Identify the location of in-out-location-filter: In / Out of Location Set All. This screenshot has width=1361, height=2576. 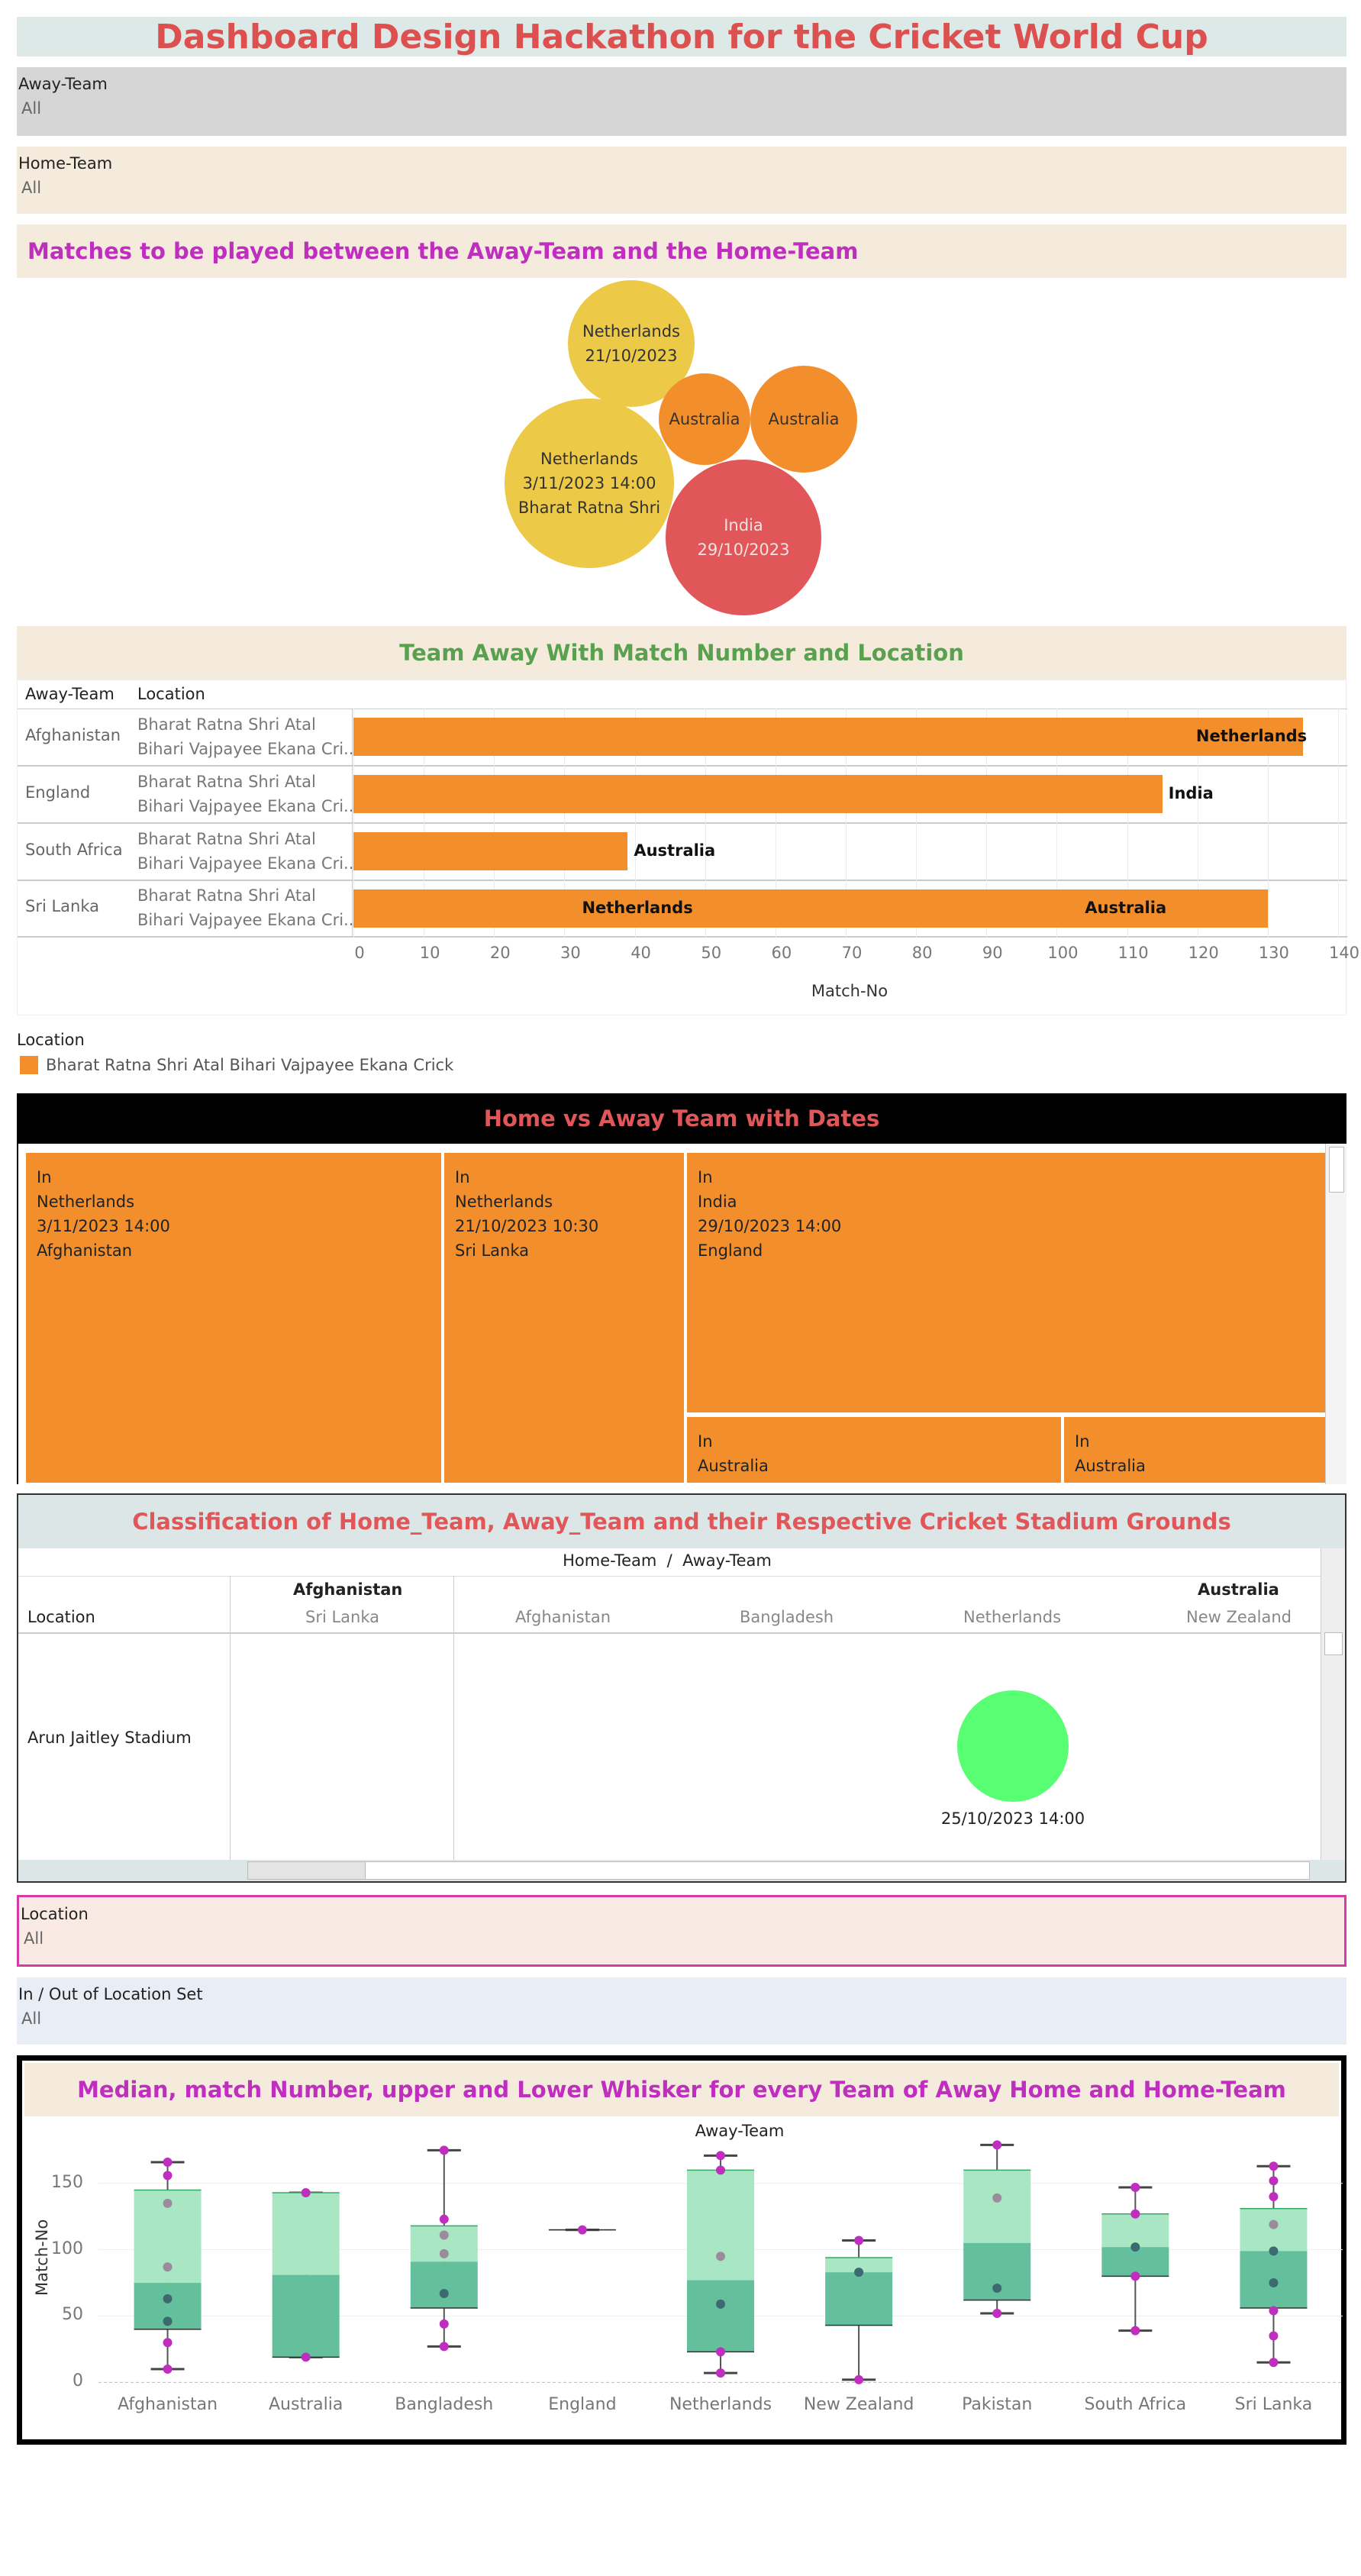
(681, 2011).